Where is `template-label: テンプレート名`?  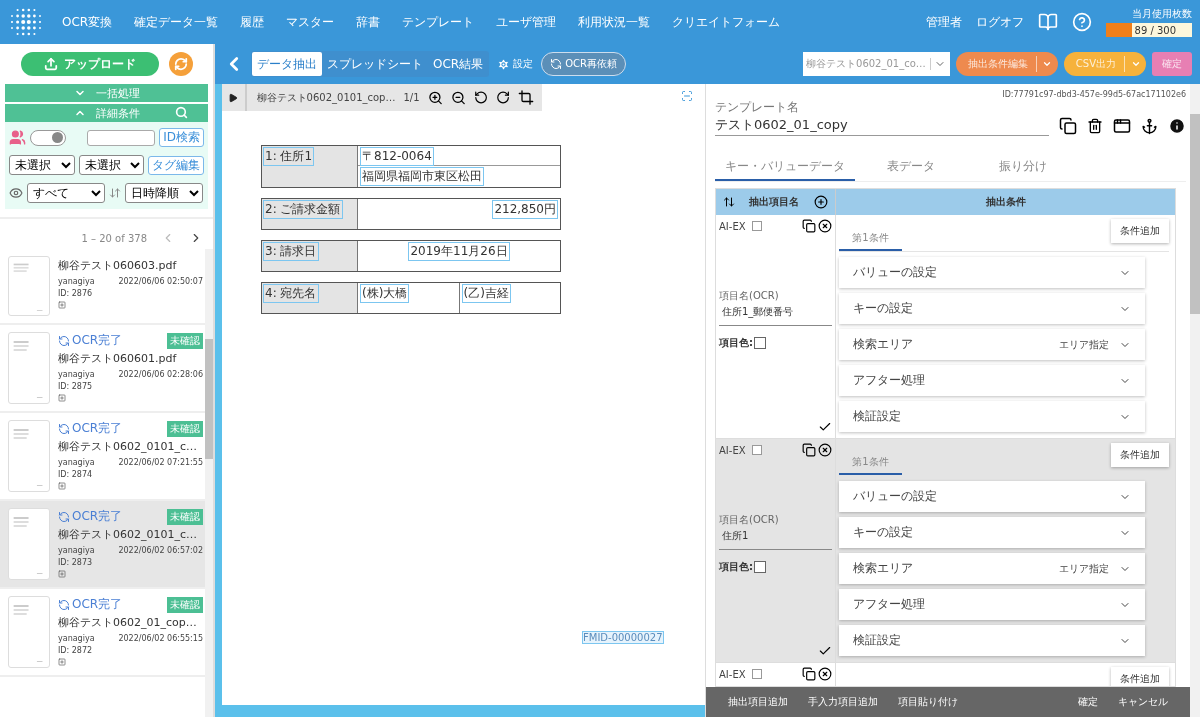 template-label: テンプレート名 is located at coordinates (757, 107).